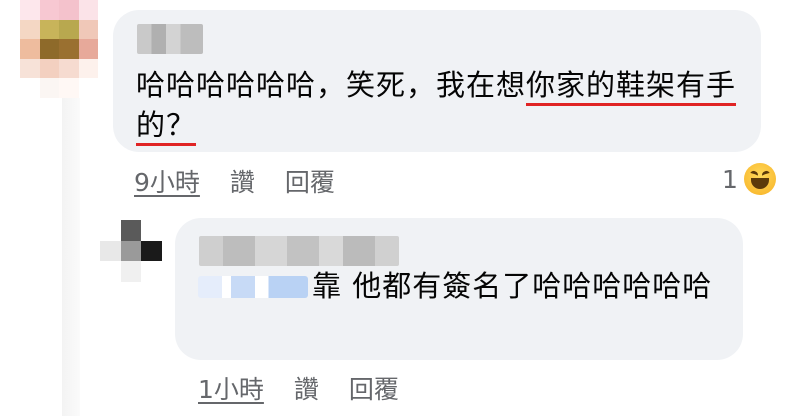 Image resolution: width=800 pixels, height=416 pixels. I want to click on reply-actions: 1小時 讚 回覆, so click(298, 388).